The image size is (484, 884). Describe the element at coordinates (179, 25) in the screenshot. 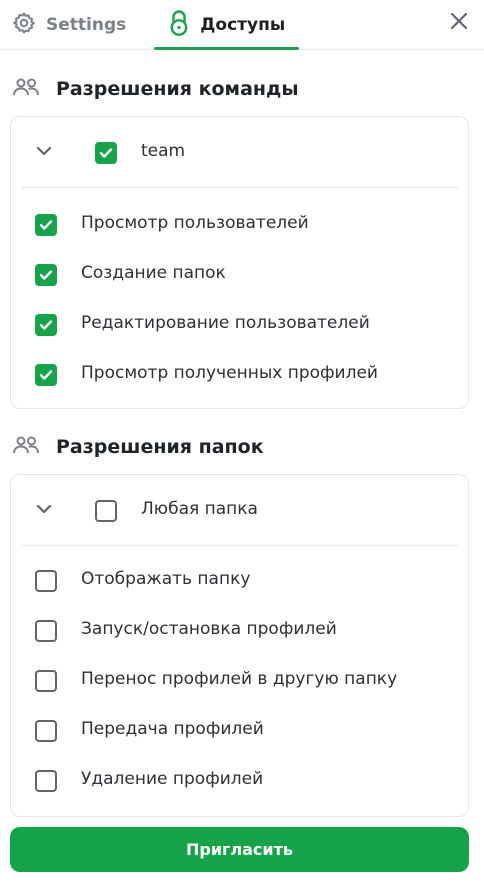

I see `lock-icon` at that location.